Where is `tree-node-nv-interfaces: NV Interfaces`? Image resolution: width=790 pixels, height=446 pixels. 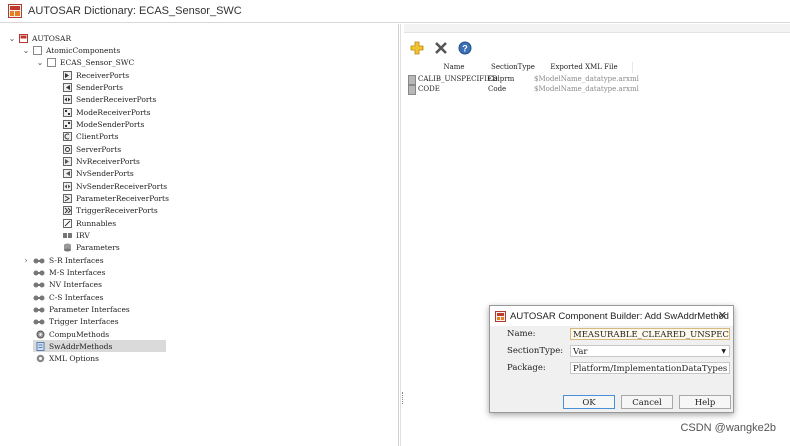 tree-node-nv-interfaces: NV Interfaces is located at coordinates (67, 284).